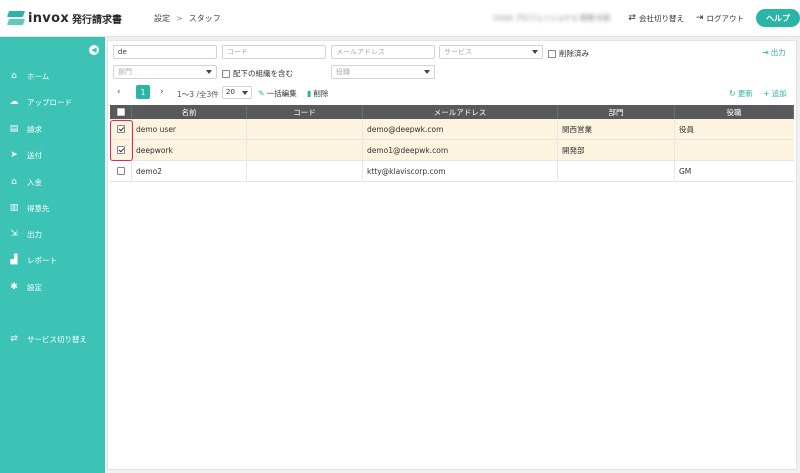 This screenshot has height=473, width=800. Describe the element at coordinates (552, 18) in the screenshot. I see `account-name: invox プロフェッショナル 新規 社長` at that location.